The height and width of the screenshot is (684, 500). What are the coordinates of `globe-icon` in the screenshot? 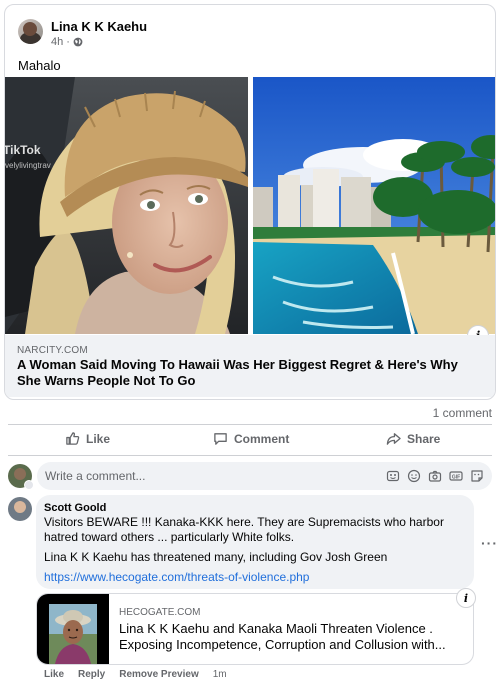 It's located at (78, 42).